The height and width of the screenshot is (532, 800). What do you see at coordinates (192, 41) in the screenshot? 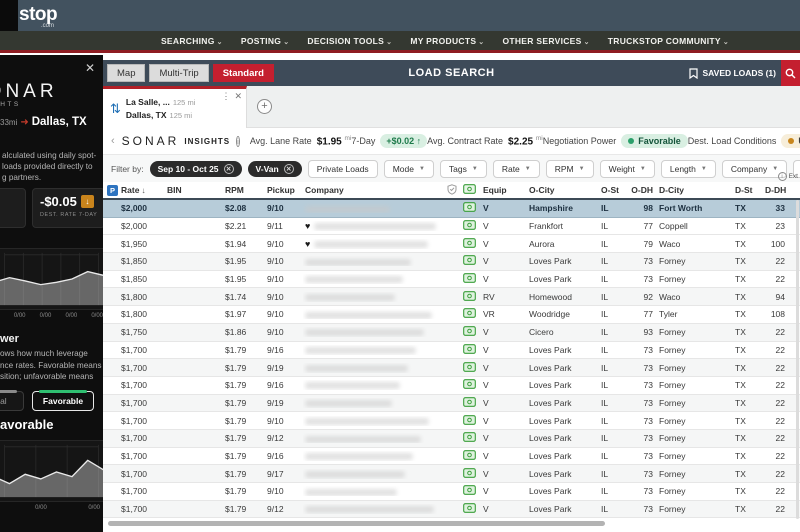
I see `nav-item-searching: SEARCHING ⌄` at bounding box center [192, 41].